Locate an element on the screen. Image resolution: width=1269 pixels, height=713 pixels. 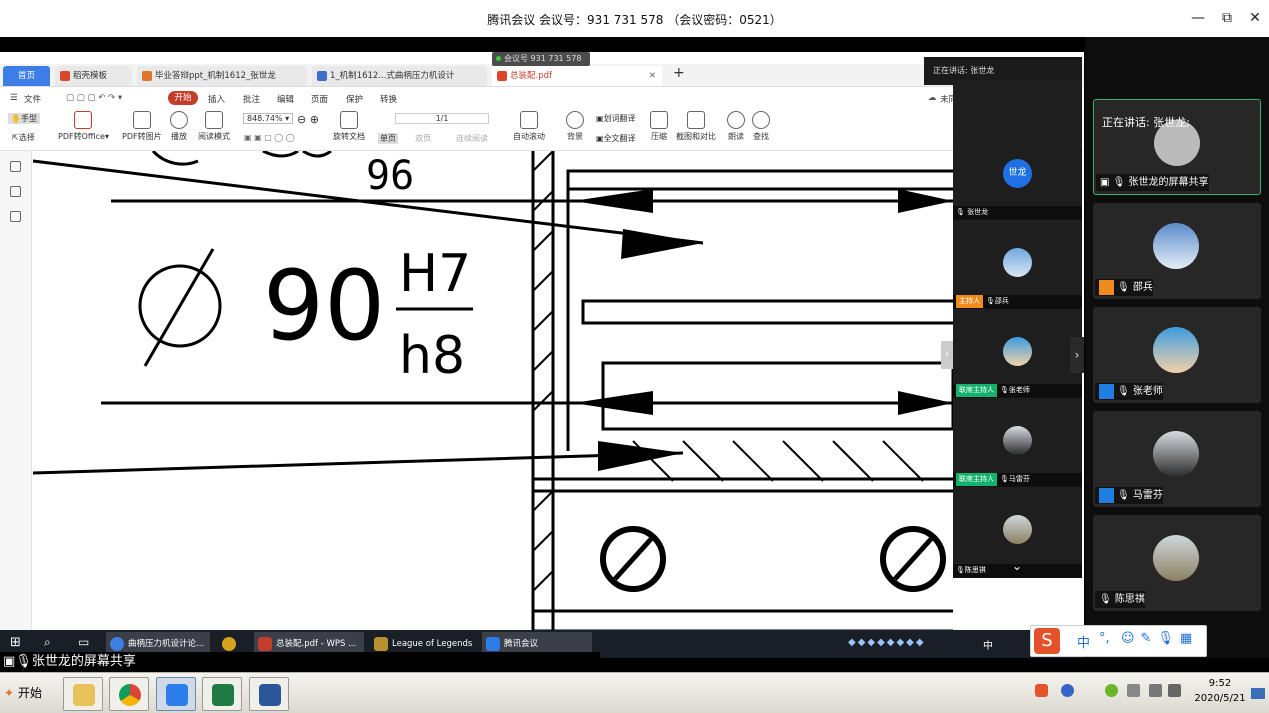
thumbnail-icon is located at coordinates (15, 191).